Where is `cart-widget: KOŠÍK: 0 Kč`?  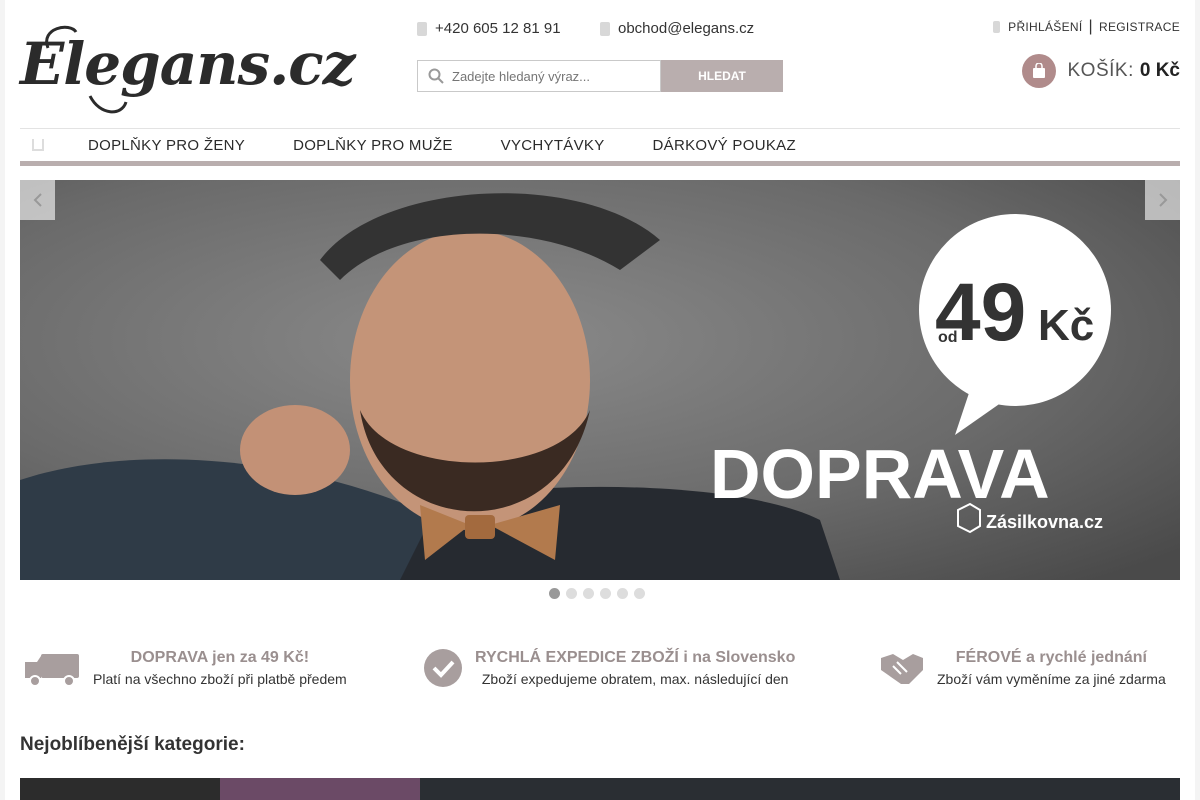 cart-widget: KOŠÍK: 0 Kč is located at coordinates (1100, 71).